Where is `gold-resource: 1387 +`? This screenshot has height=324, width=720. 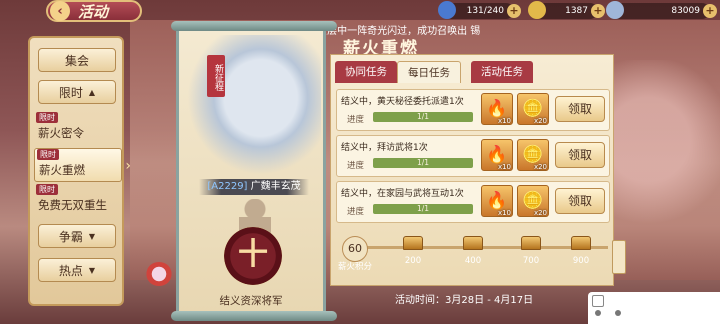 gold-resource: 1387 + is located at coordinates (566, 10).